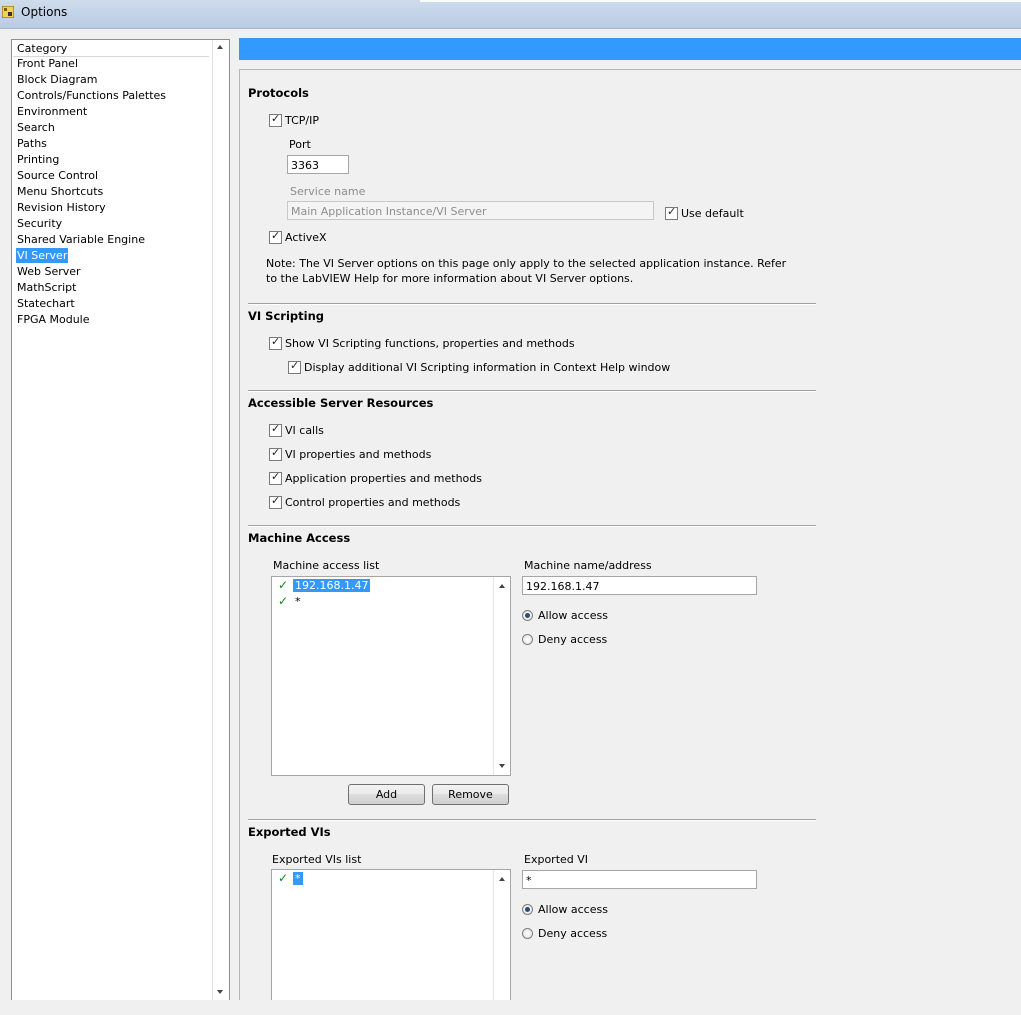 The height and width of the screenshot is (1015, 1021). I want to click on display-scripting-info-checkbox: ✓, so click(294, 366).